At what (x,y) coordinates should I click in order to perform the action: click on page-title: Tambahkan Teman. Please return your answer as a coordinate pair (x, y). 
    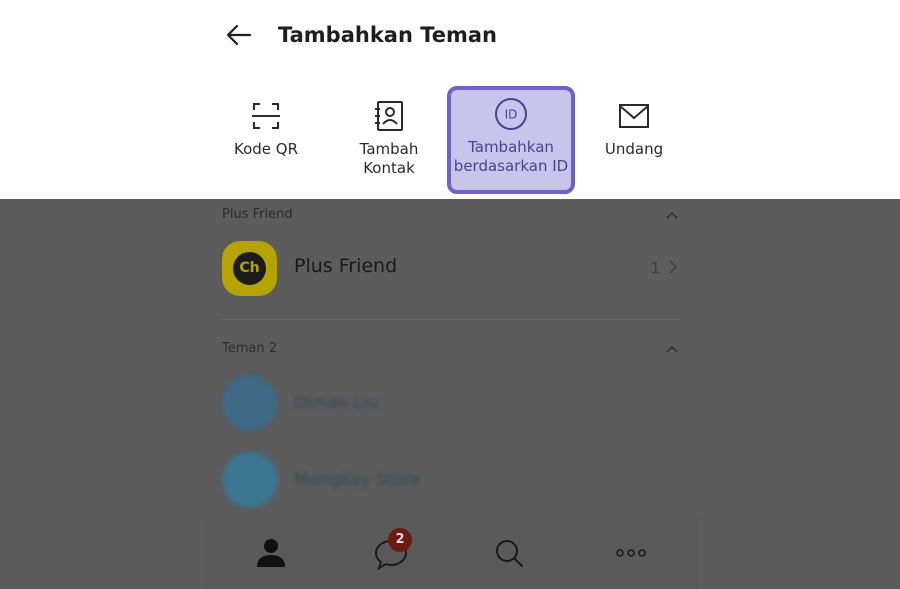
    Looking at the image, I should click on (388, 35).